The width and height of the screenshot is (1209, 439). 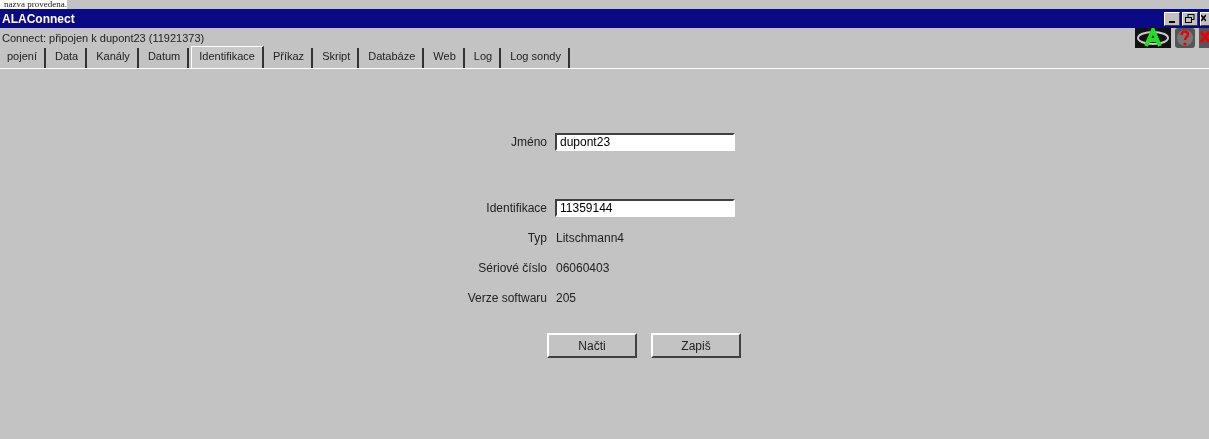 What do you see at coordinates (645, 208) in the screenshot?
I see `text-field: 11359144` at bounding box center [645, 208].